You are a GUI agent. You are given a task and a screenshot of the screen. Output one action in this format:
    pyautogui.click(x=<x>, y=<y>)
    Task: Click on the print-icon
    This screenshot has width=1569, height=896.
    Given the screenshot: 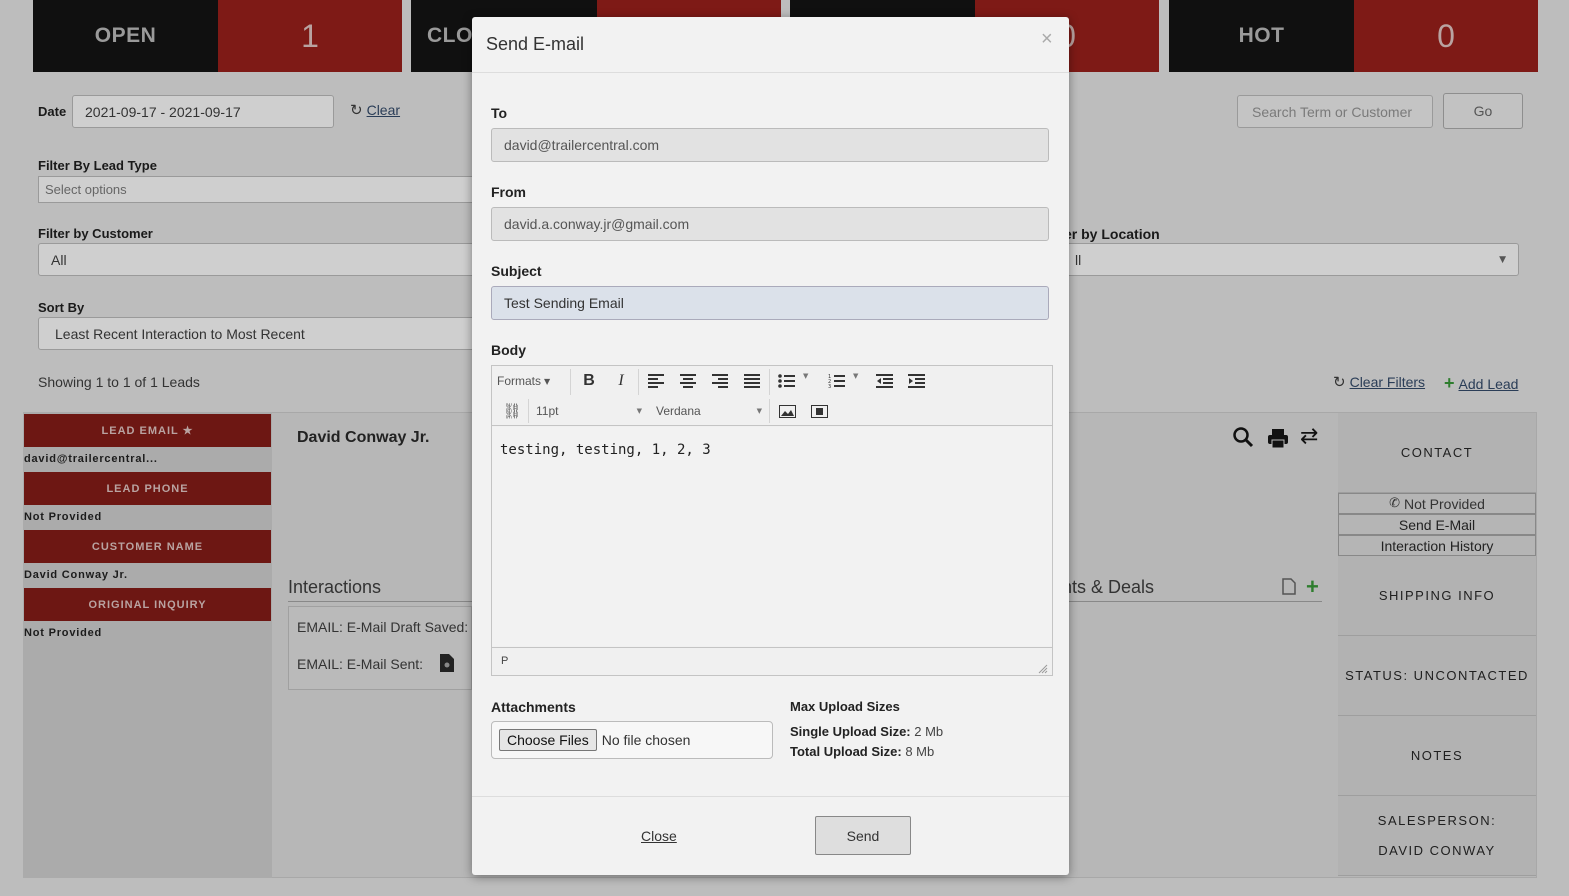 What is the action you would take?
    pyautogui.click(x=1278, y=440)
    